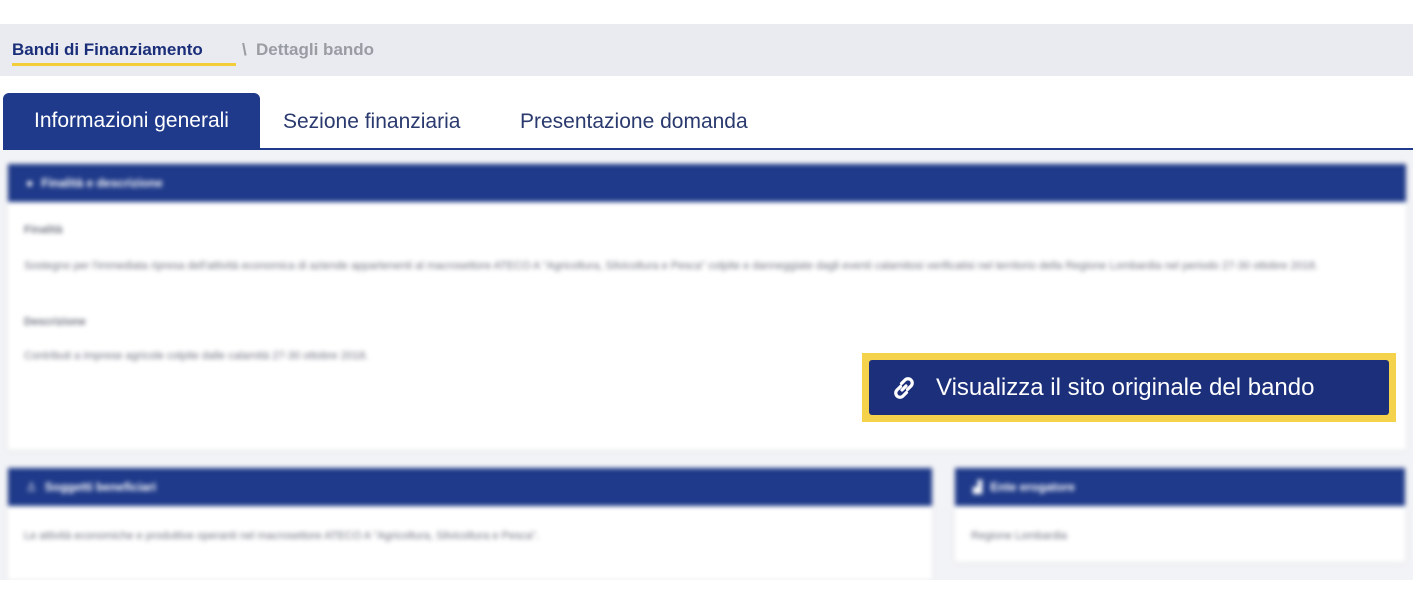 Image resolution: width=1413 pixels, height=592 pixels. What do you see at coordinates (371, 122) in the screenshot?
I see `tab-sezione-finanziaria: Sezione finanziaria` at bounding box center [371, 122].